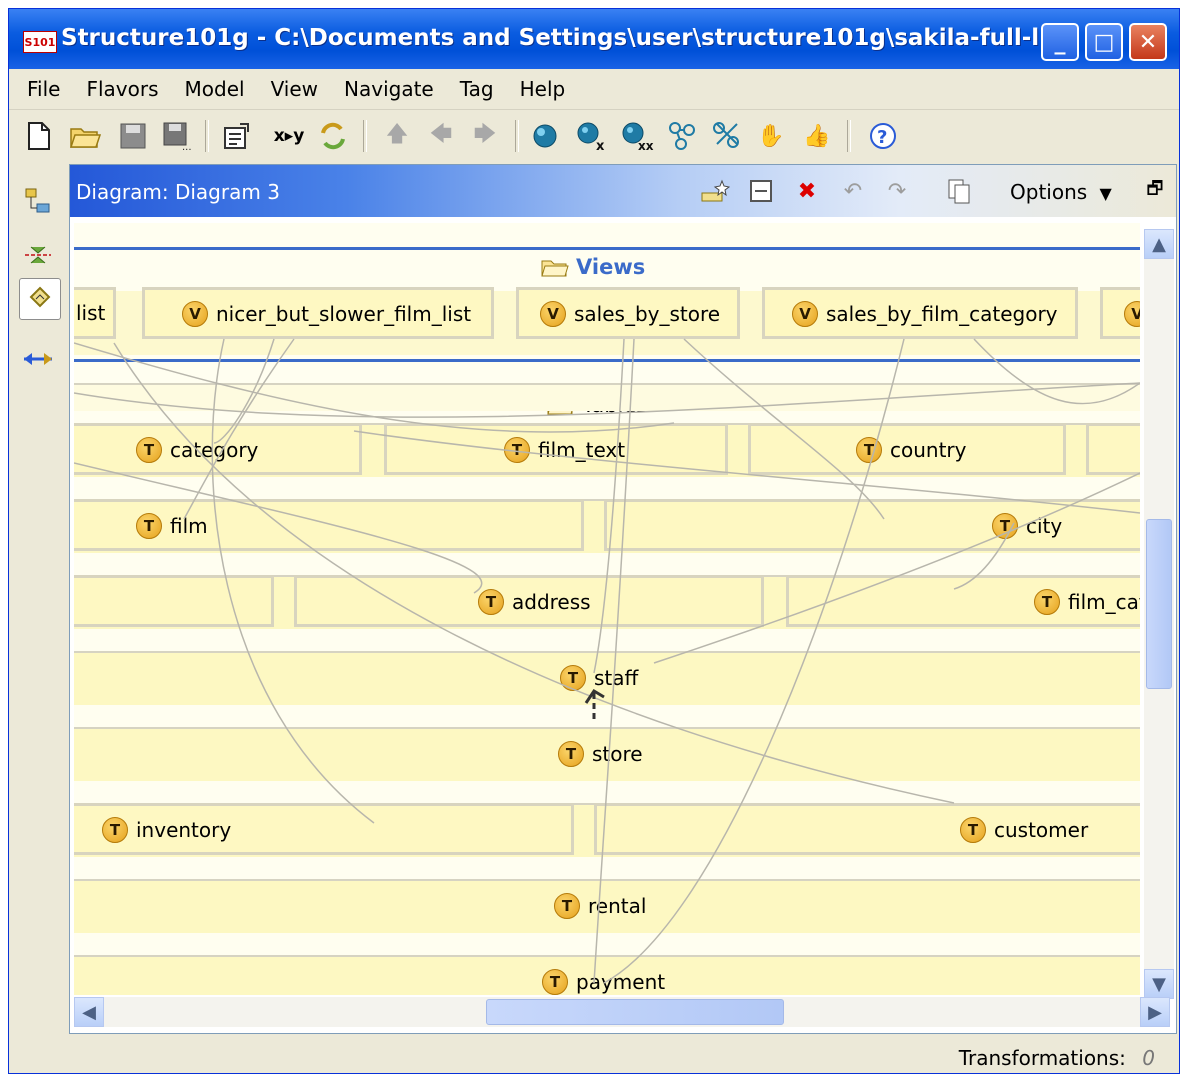 The width and height of the screenshot is (1188, 1076). Describe the element at coordinates (184, 830) in the screenshot. I see `table-label: inventory` at that location.